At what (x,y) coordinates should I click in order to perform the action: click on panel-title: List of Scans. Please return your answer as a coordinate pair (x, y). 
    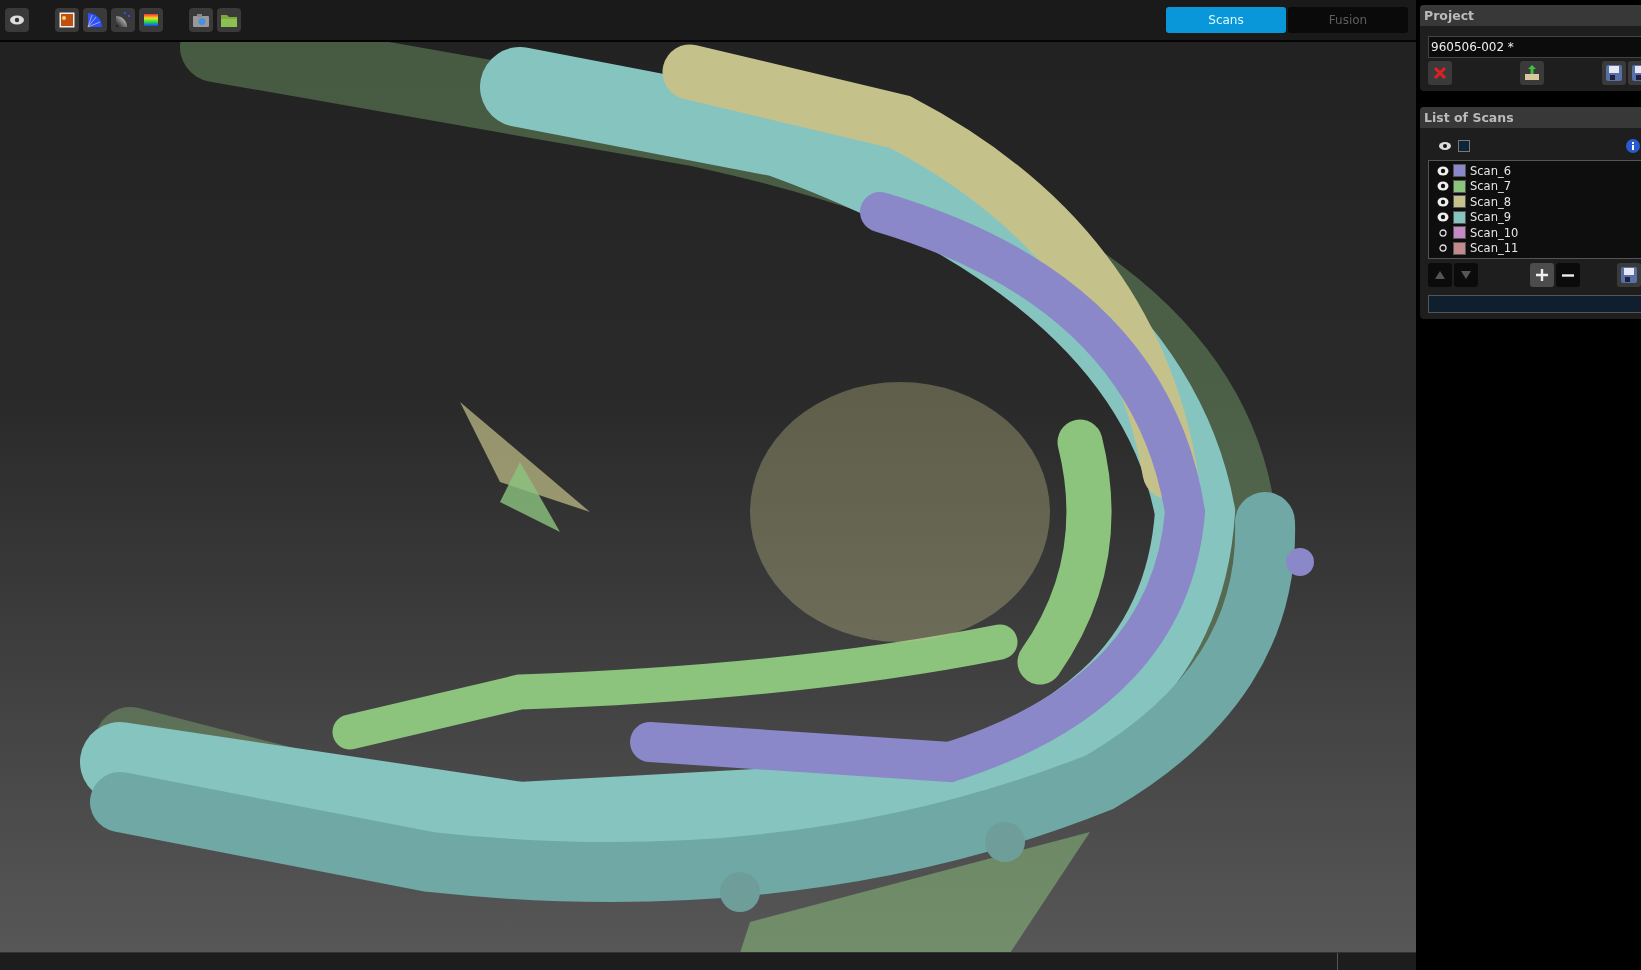
    Looking at the image, I should click on (1530, 117).